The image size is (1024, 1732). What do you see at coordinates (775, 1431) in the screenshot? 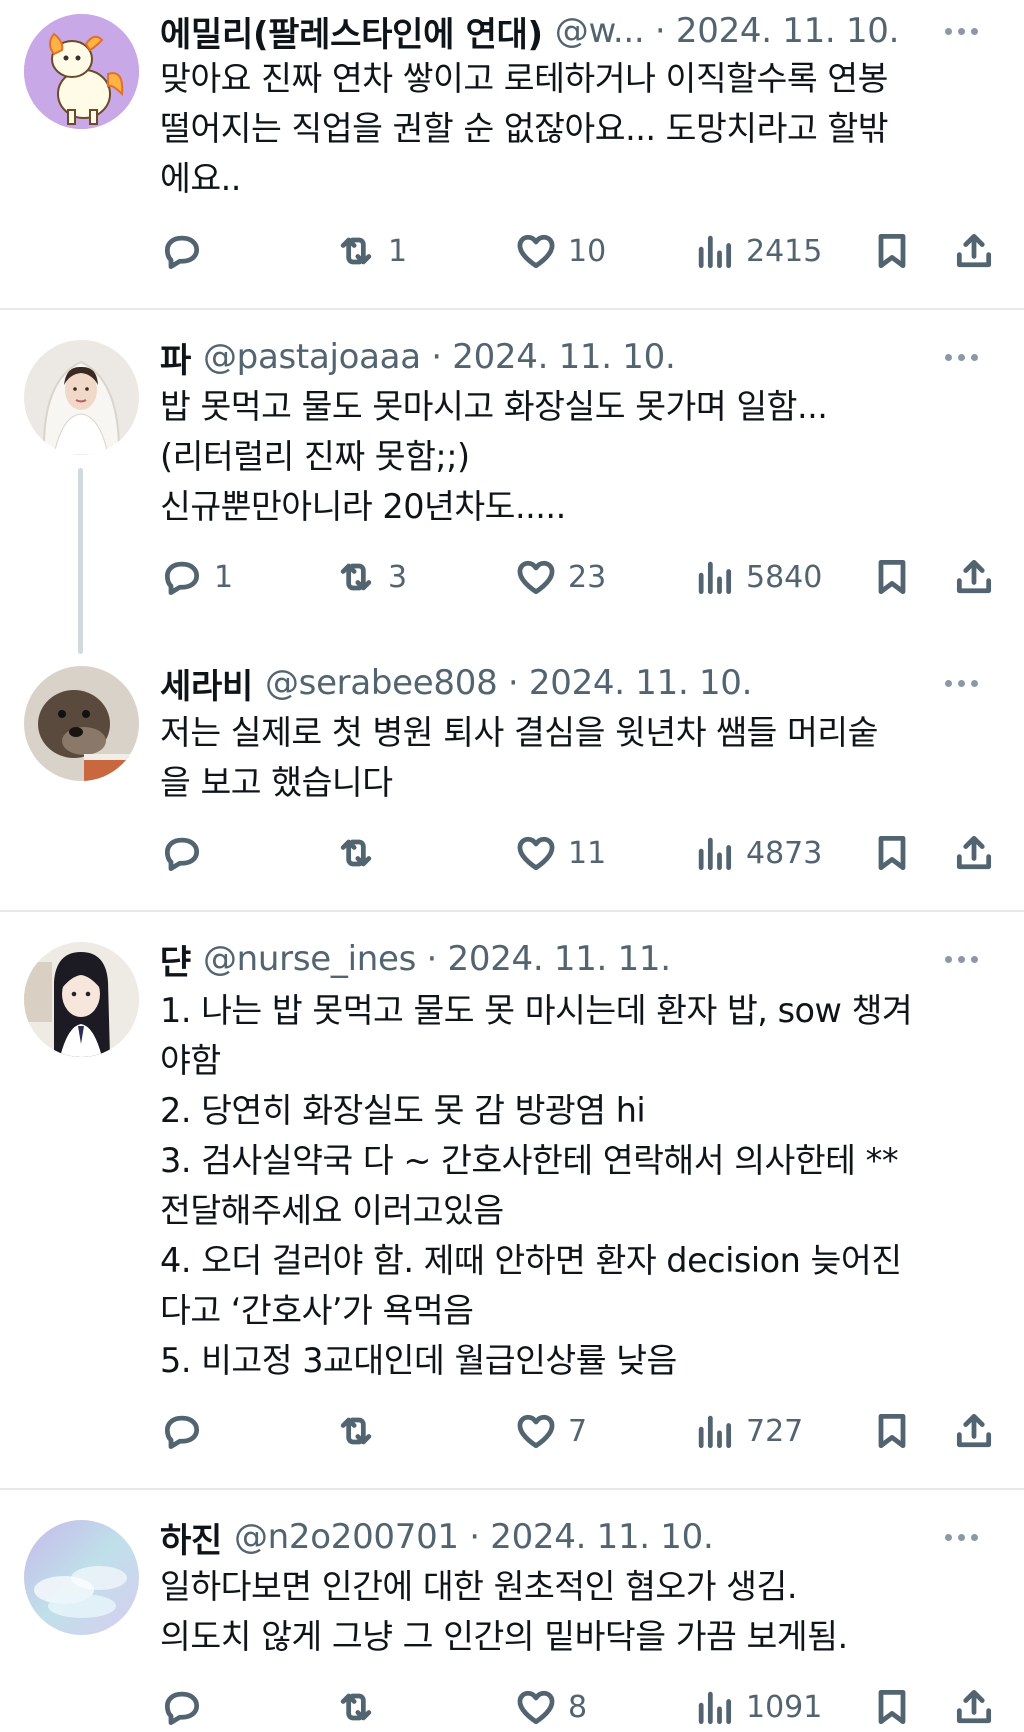
I see `view-count: 727` at bounding box center [775, 1431].